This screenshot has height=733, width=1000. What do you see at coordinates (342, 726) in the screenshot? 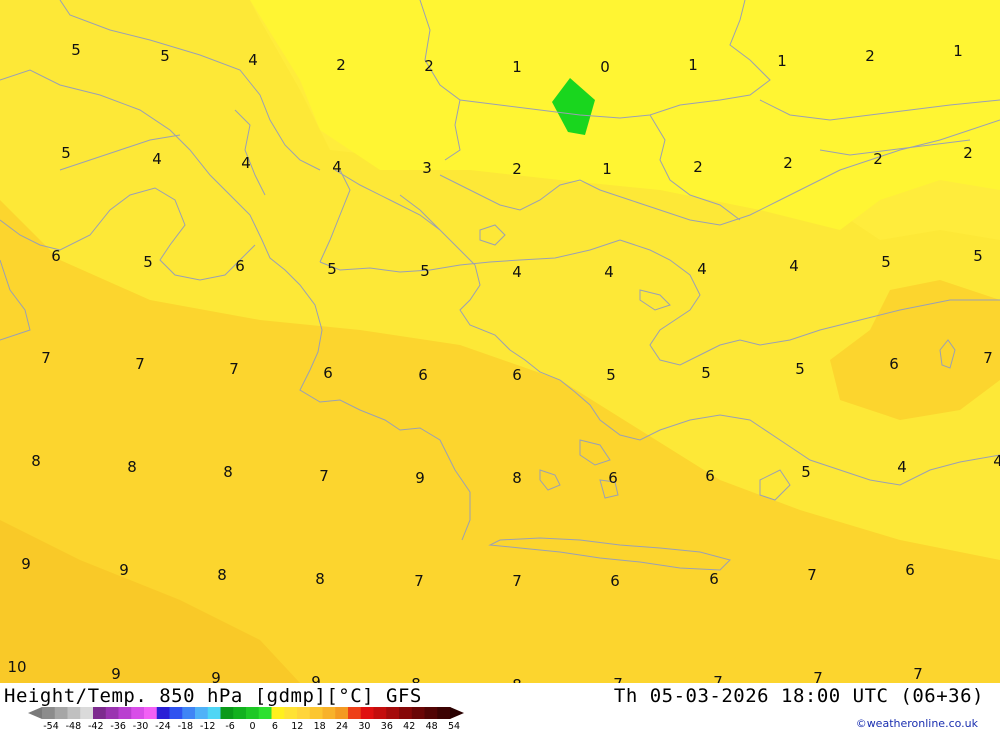
I see `scale-tick-label: 24` at bounding box center [342, 726].